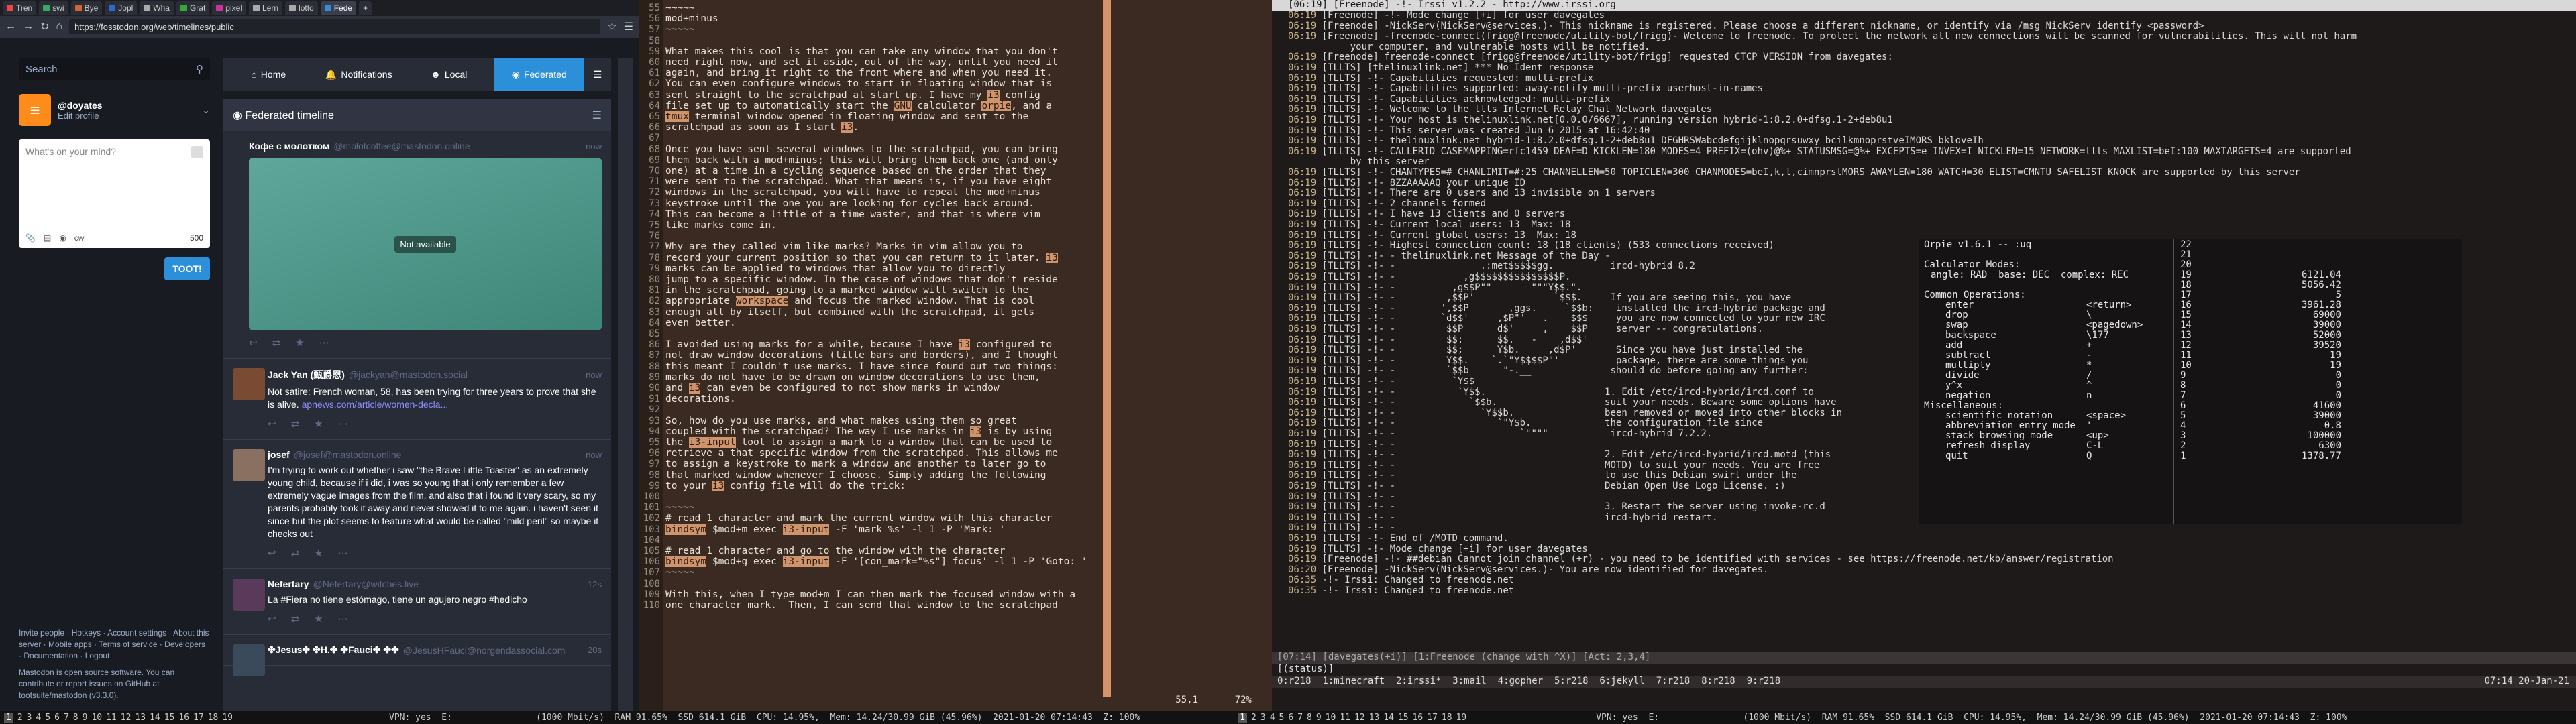  I want to click on search-input: Search ⚲, so click(114, 69).